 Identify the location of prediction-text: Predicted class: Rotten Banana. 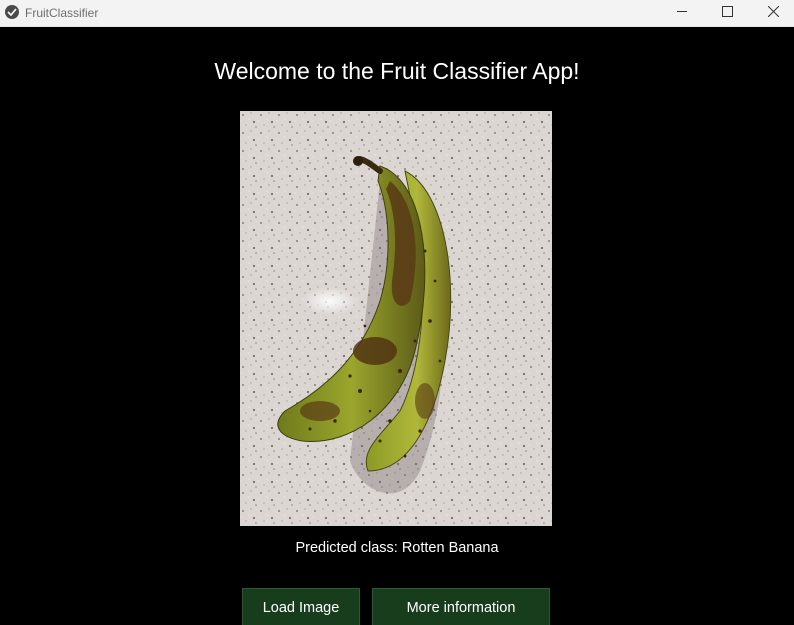
(397, 548).